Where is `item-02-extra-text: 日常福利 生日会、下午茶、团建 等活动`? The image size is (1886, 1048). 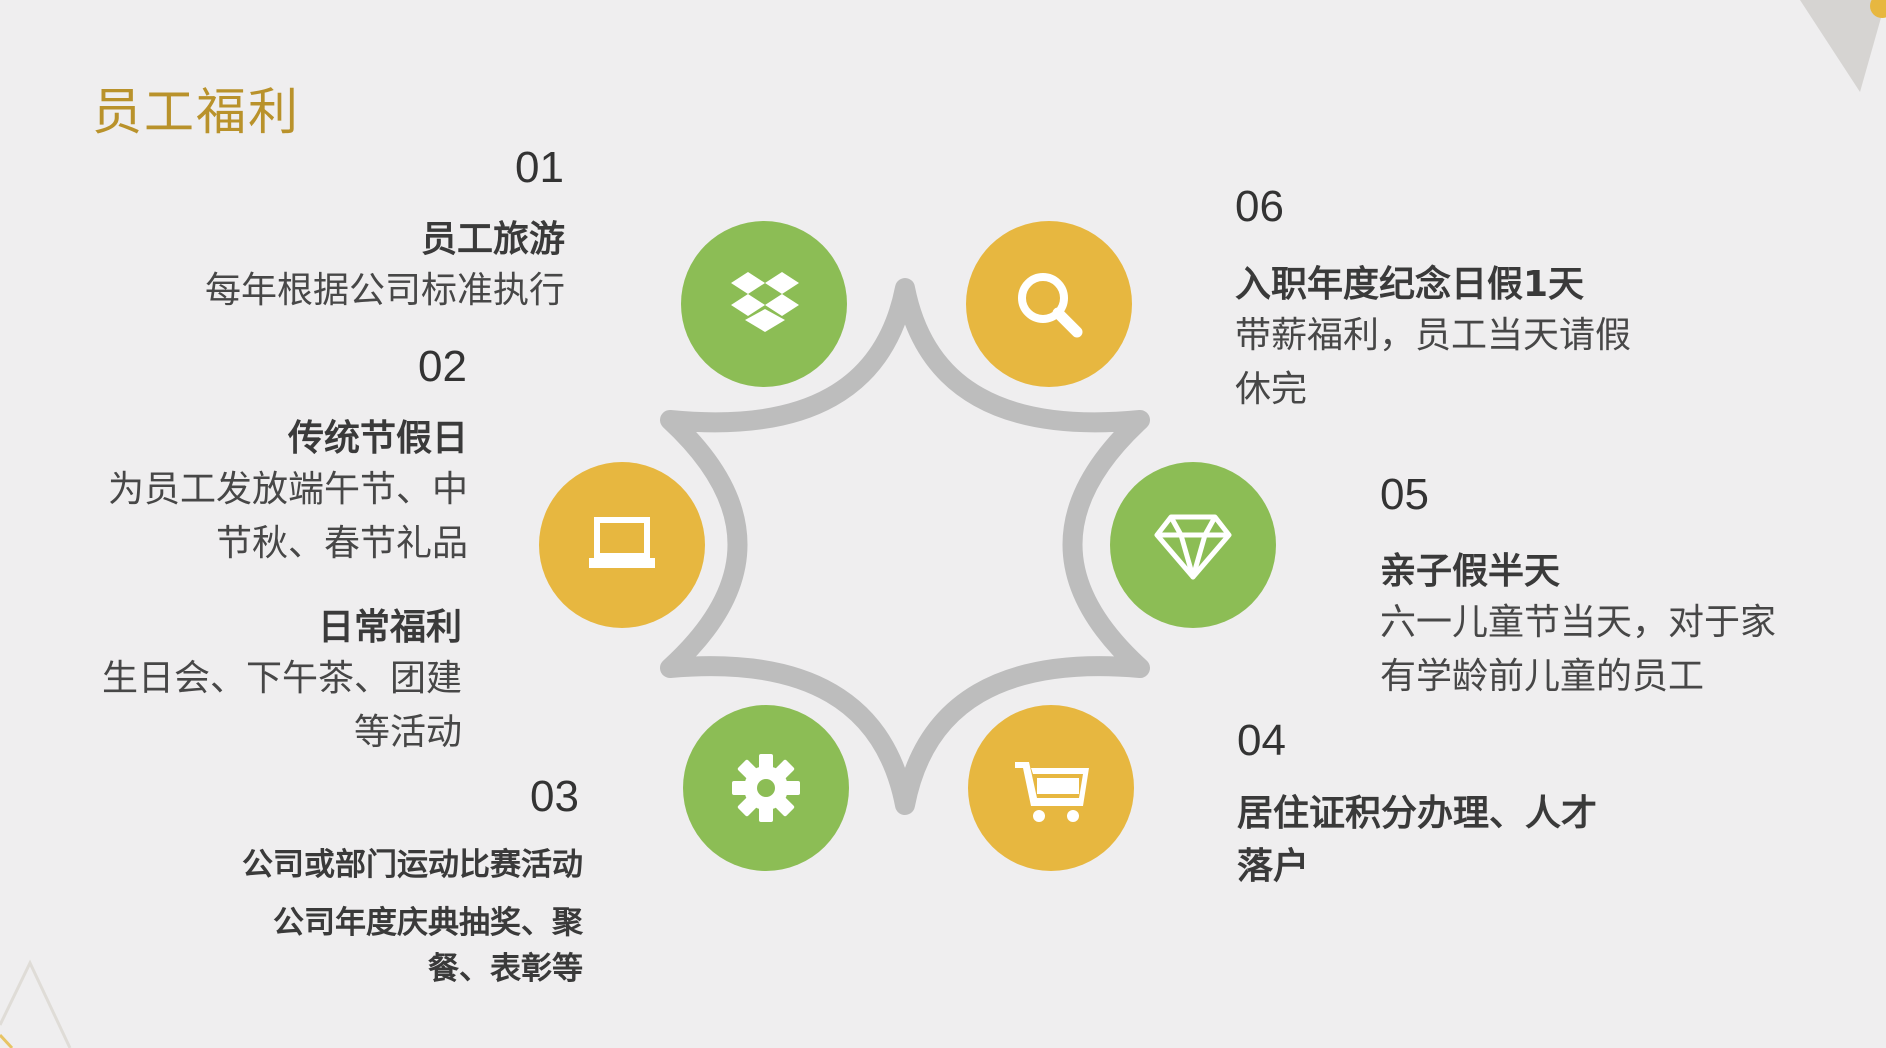 item-02-extra-text: 日常福利 生日会、下午茶、团建 等活动 is located at coordinates (231, 682).